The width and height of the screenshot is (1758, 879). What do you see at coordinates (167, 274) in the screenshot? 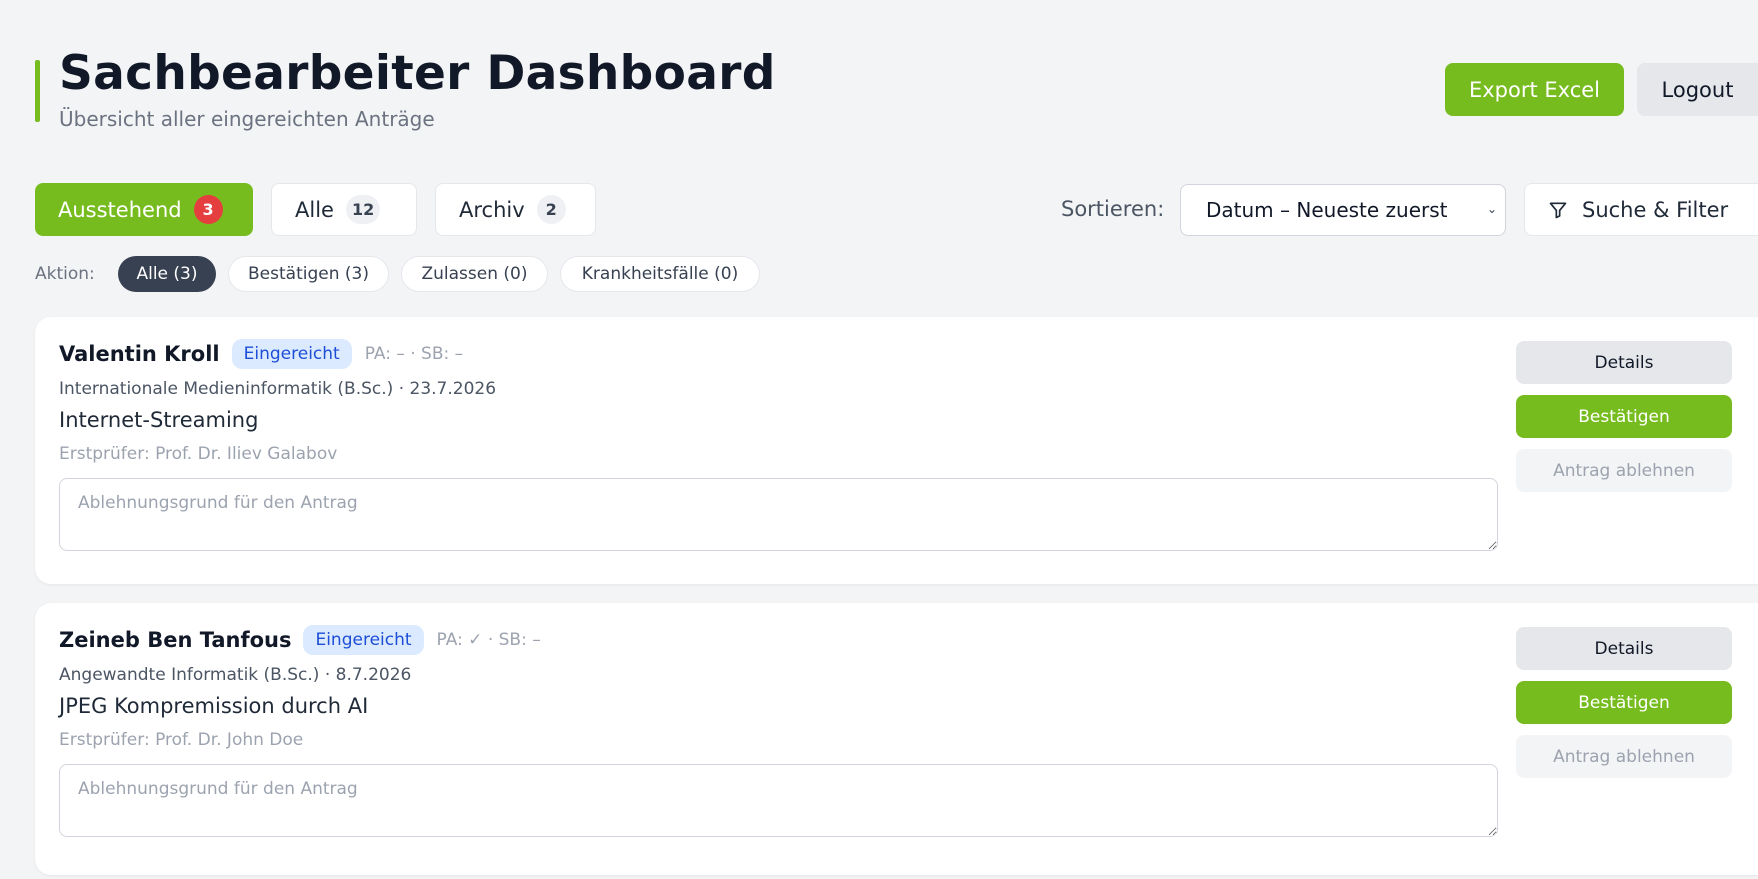
I see `action-pill-all: Alle (3)` at bounding box center [167, 274].